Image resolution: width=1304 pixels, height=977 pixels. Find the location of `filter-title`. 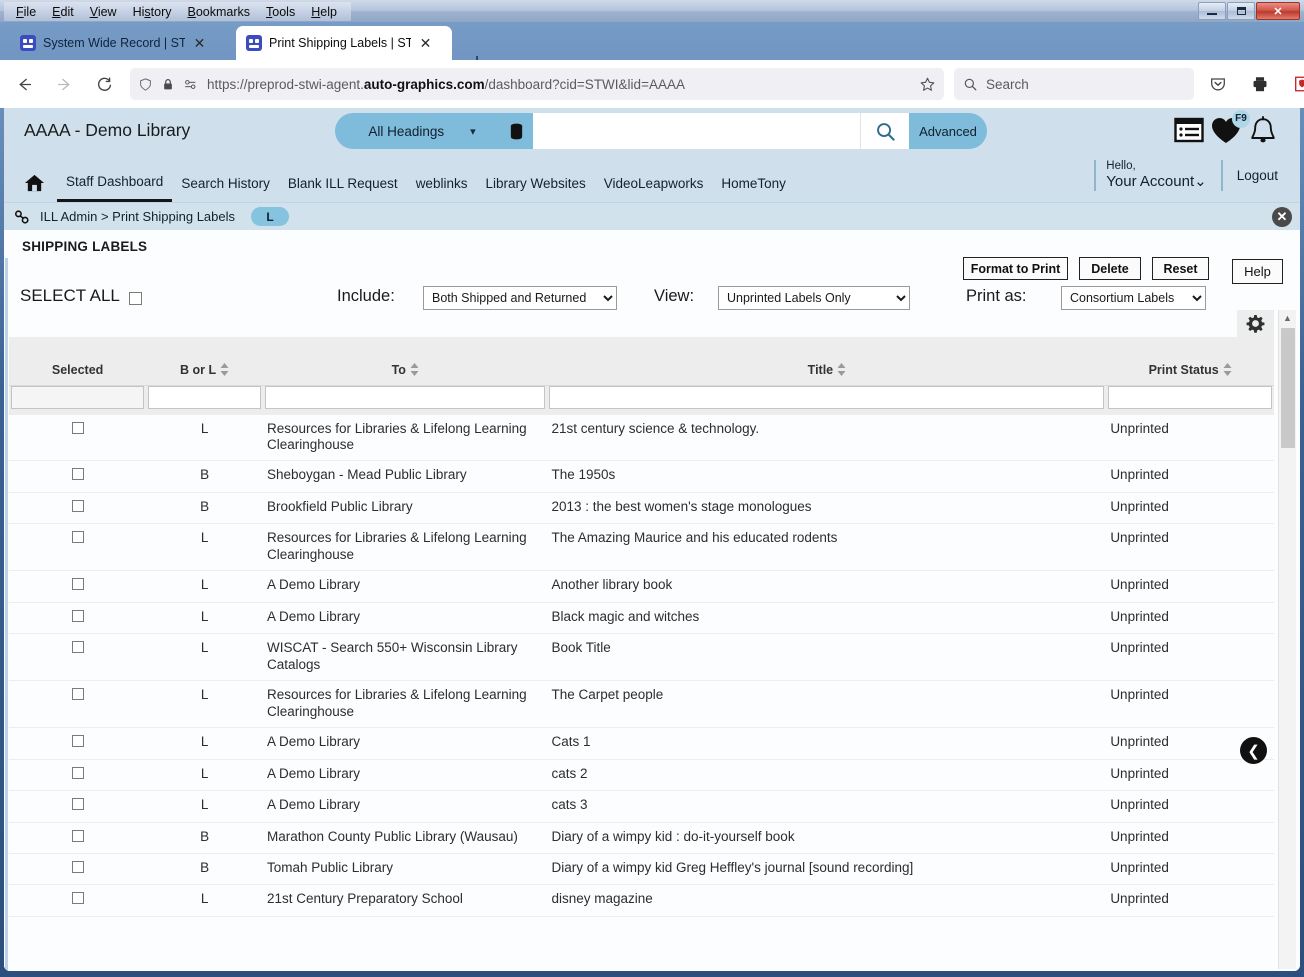

filter-title is located at coordinates (827, 397).